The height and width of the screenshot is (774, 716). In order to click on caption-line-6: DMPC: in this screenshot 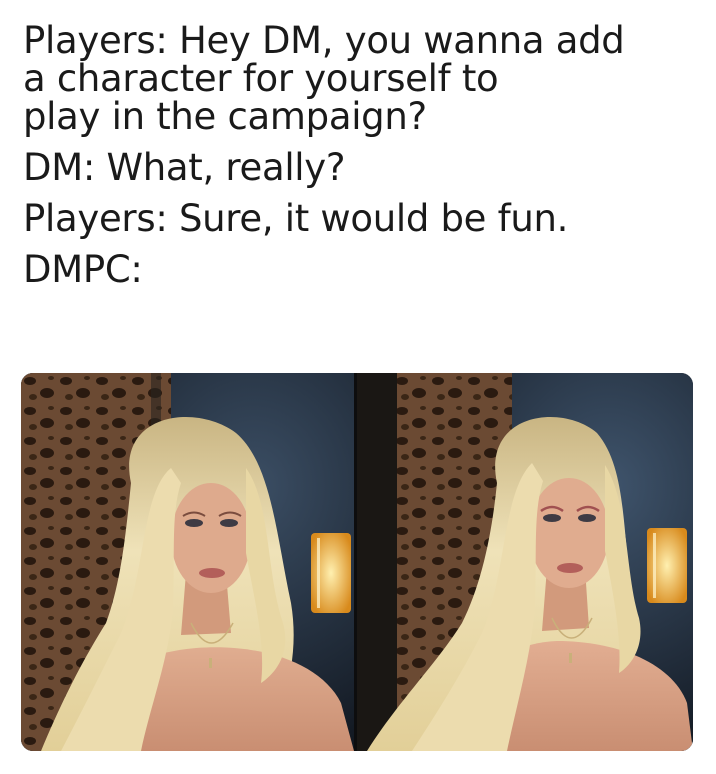, I will do `click(83, 269)`.